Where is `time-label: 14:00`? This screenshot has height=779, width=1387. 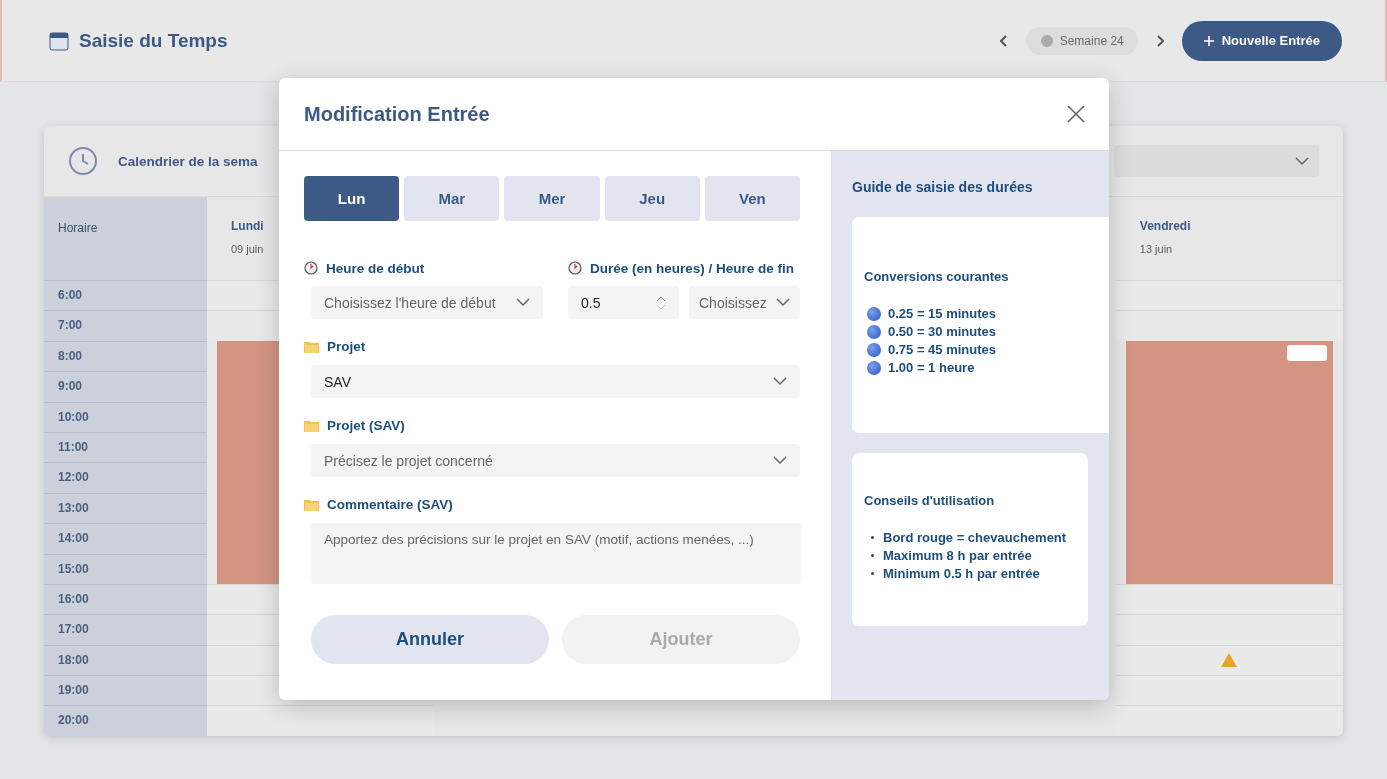 time-label: 14:00 is located at coordinates (73, 538).